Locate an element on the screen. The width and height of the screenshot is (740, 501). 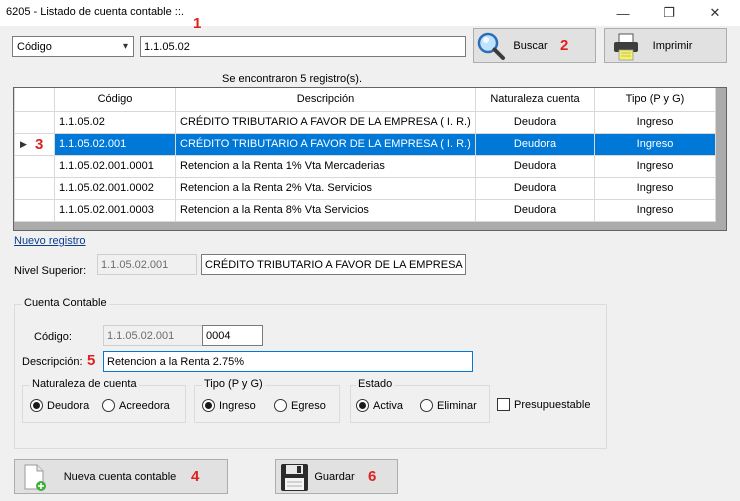
cell-descripcion: Retencion a la Renta 8% Vta Servicios is located at coordinates (325, 210).